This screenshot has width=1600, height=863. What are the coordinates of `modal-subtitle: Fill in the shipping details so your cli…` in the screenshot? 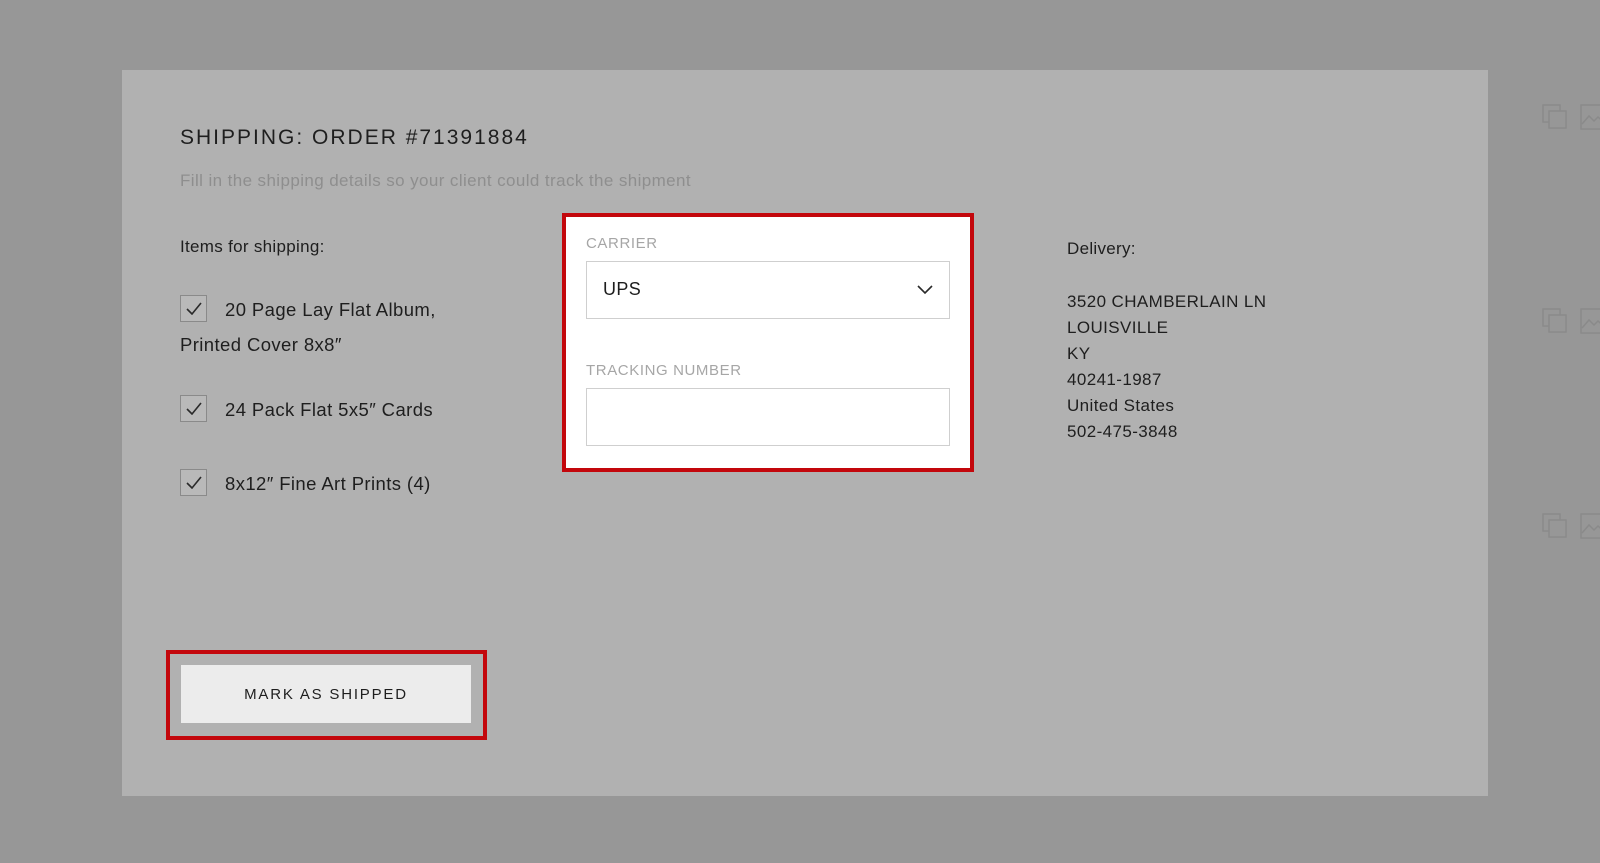 It's located at (436, 180).